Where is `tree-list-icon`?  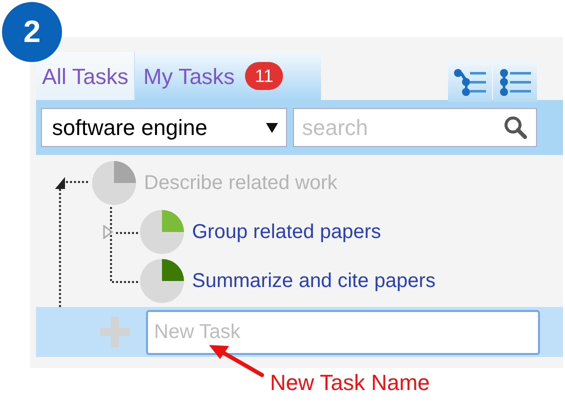
tree-list-icon is located at coordinates (470, 82).